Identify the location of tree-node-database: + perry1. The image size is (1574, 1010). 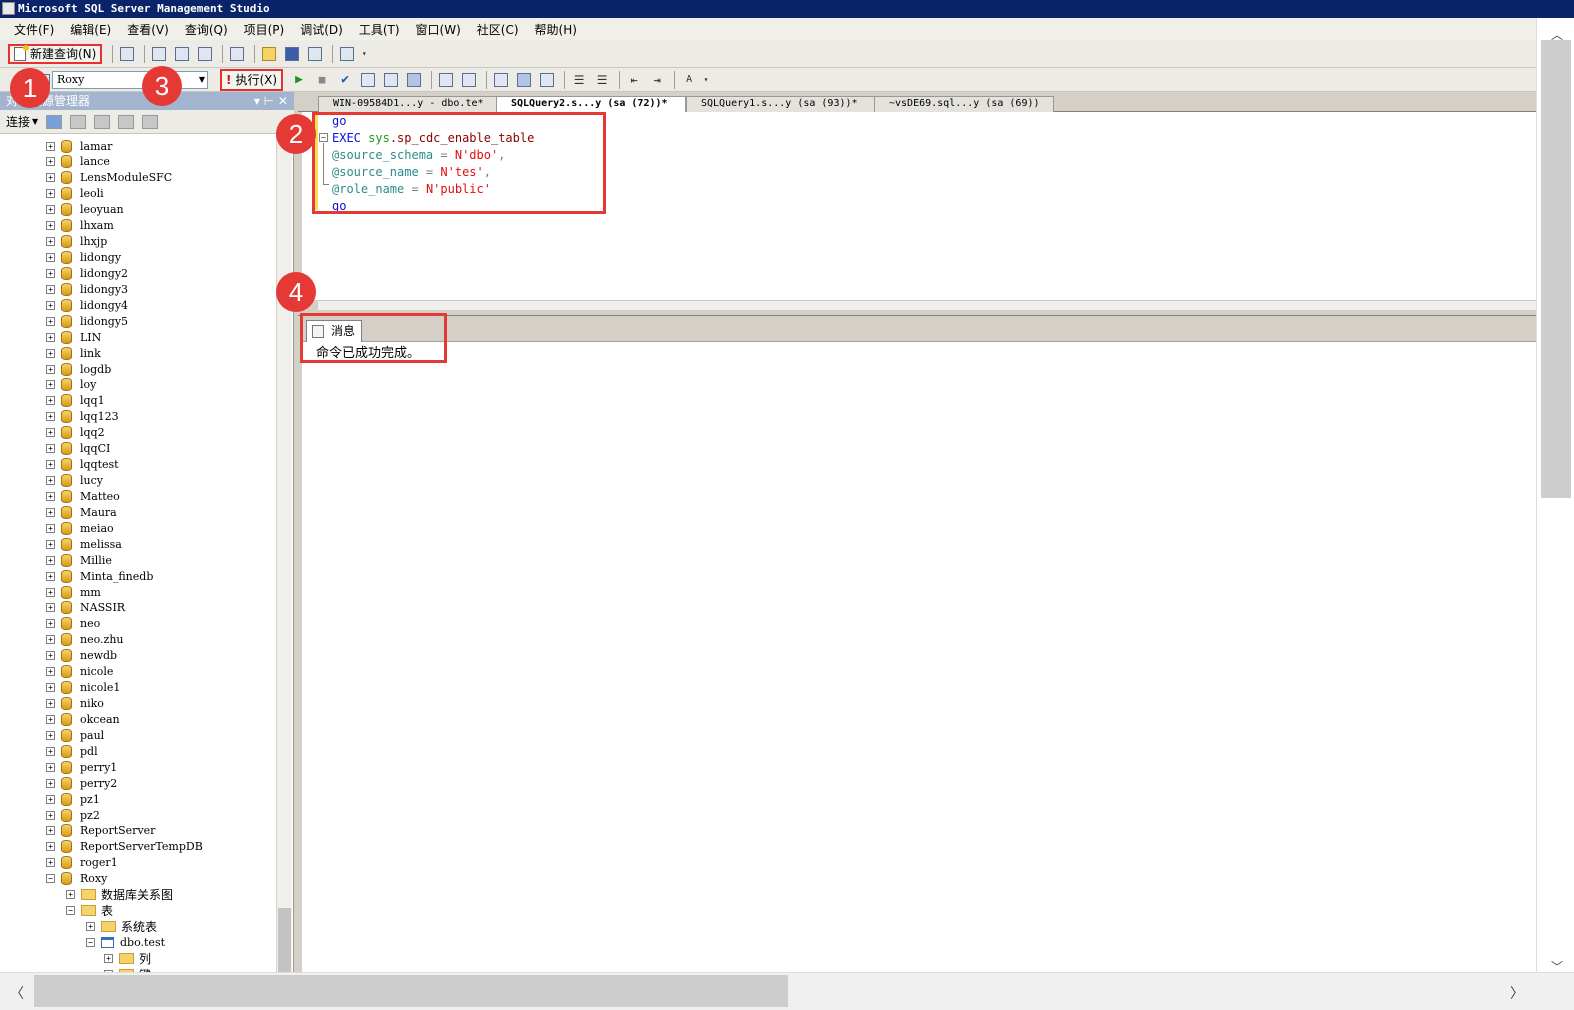
(81, 767).